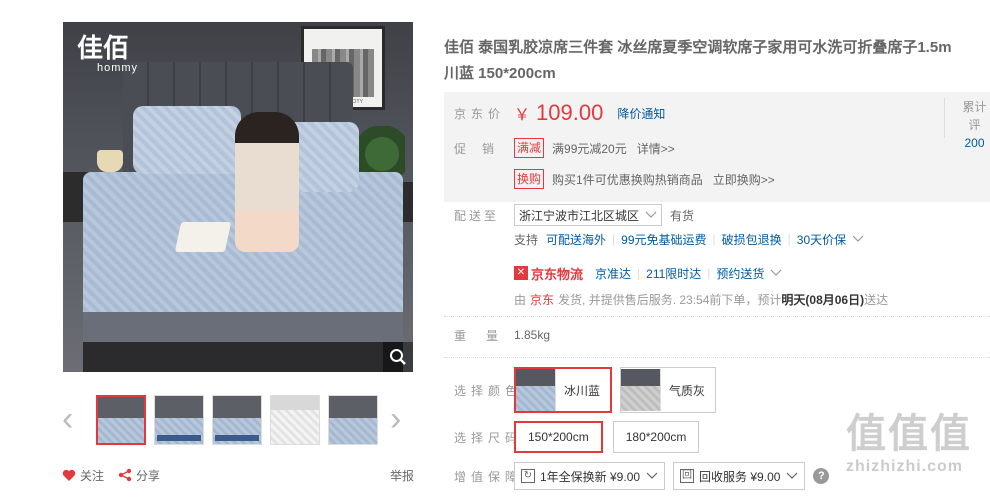 This screenshot has height=500, width=990. I want to click on jd-logistics-logo: ✕ 京东物流, so click(548, 273).